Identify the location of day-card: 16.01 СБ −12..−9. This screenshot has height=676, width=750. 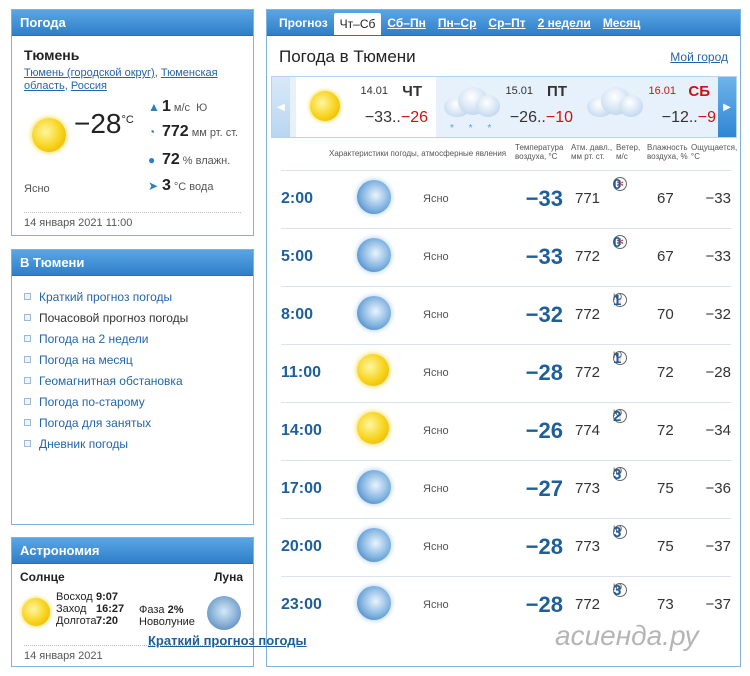
(652, 107).